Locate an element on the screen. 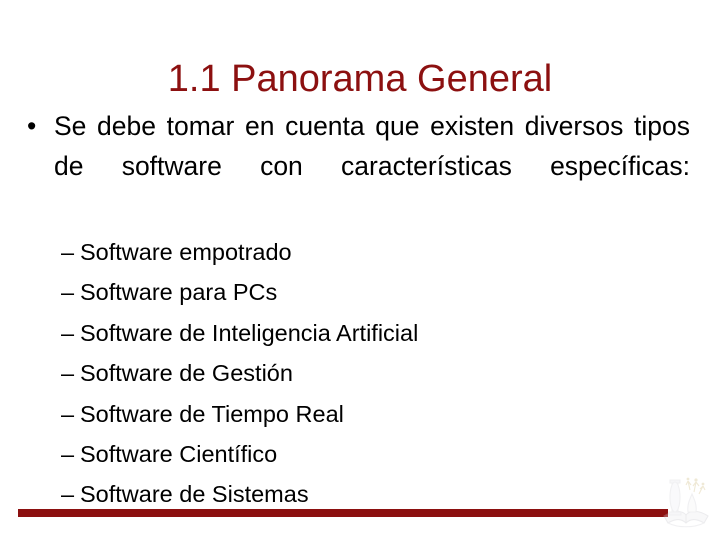 The width and height of the screenshot is (720, 540). list-item-label: Software empotrado is located at coordinates (186, 252).